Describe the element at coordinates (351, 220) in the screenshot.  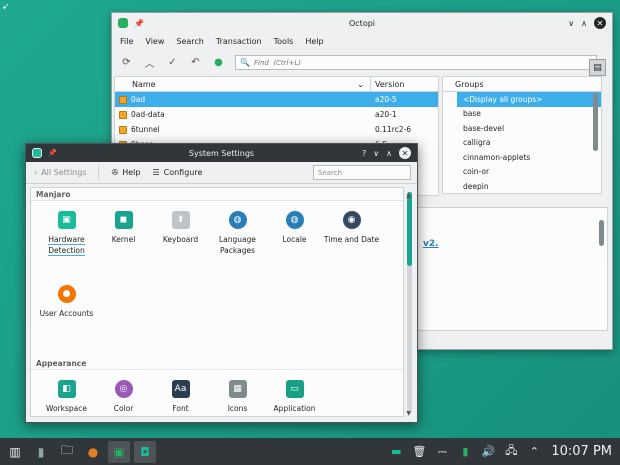
I see `clock-icon: ◉` at that location.